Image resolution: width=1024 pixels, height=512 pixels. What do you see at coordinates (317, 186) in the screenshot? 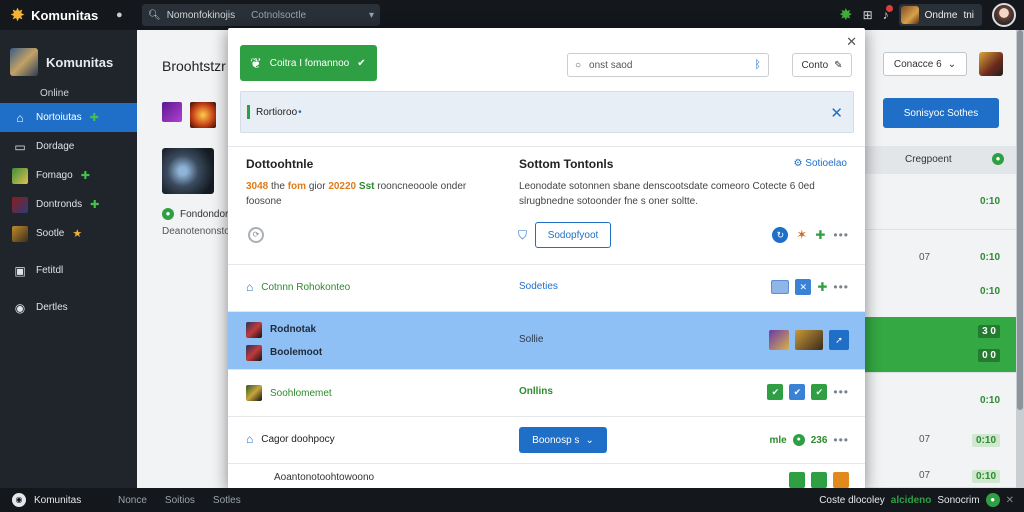
I see `desc-text: gior` at bounding box center [317, 186].